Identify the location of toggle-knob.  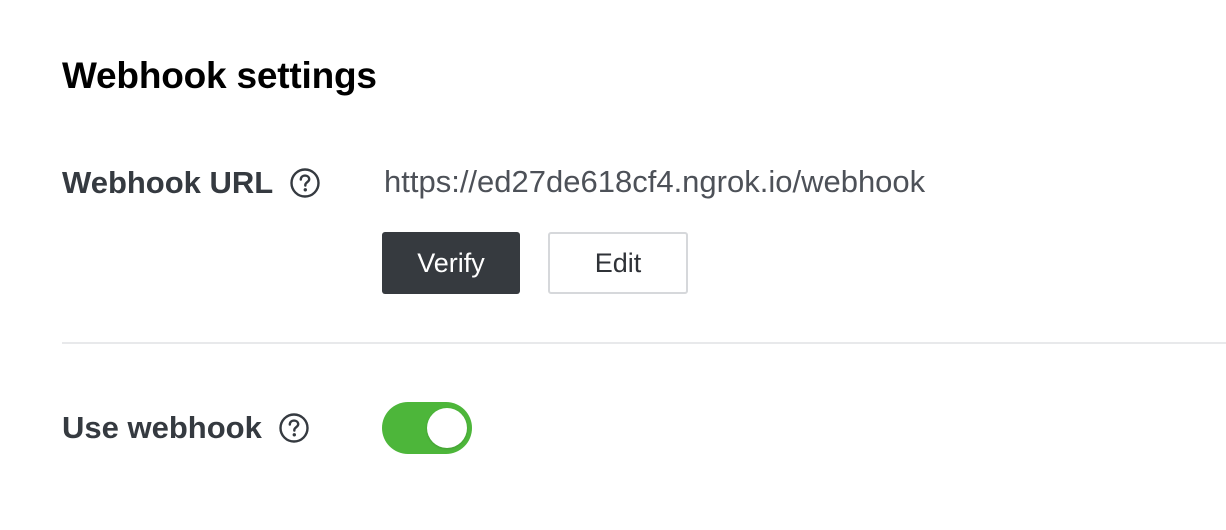
(447, 428).